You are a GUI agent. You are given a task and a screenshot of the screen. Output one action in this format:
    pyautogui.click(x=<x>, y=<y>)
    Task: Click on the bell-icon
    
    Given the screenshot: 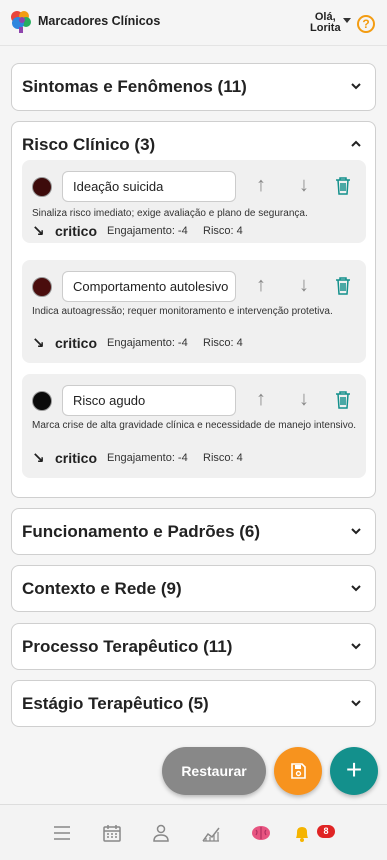 What is the action you would take?
    pyautogui.click(x=302, y=833)
    